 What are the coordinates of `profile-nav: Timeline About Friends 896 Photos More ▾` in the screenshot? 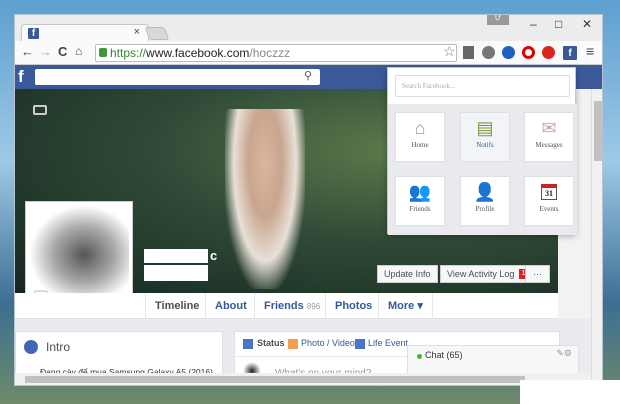 It's located at (286, 306).